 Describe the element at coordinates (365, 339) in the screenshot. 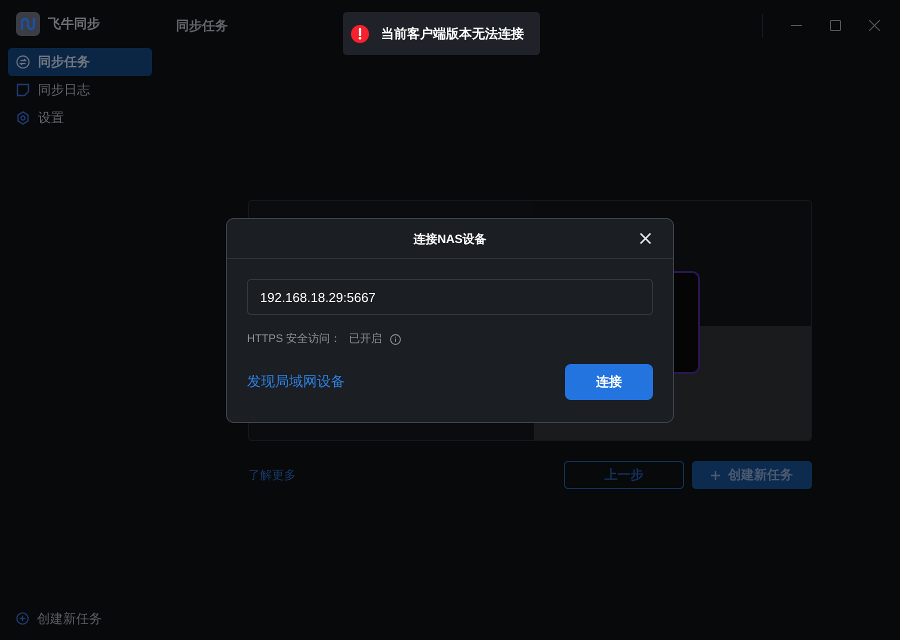

I see `https-status: 已开启` at that location.